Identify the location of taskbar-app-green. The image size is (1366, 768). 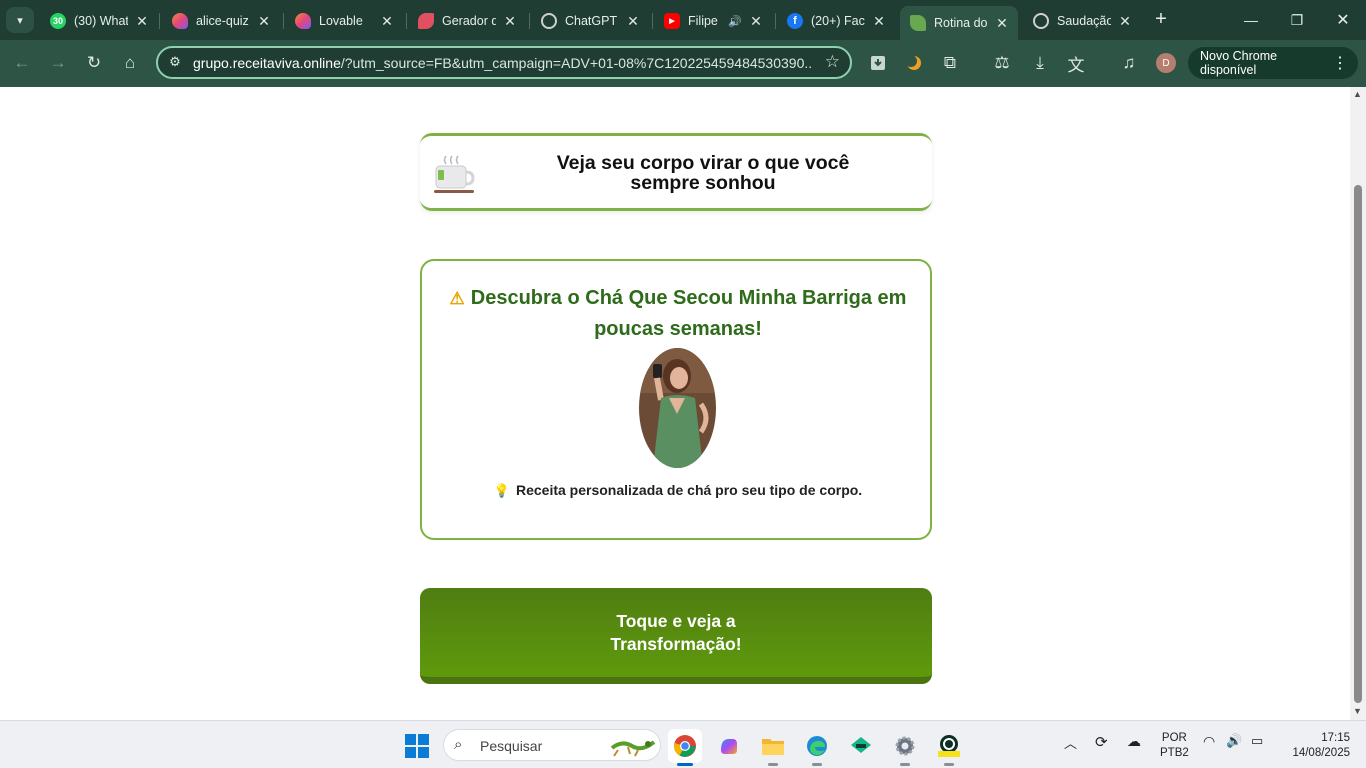
(861, 746).